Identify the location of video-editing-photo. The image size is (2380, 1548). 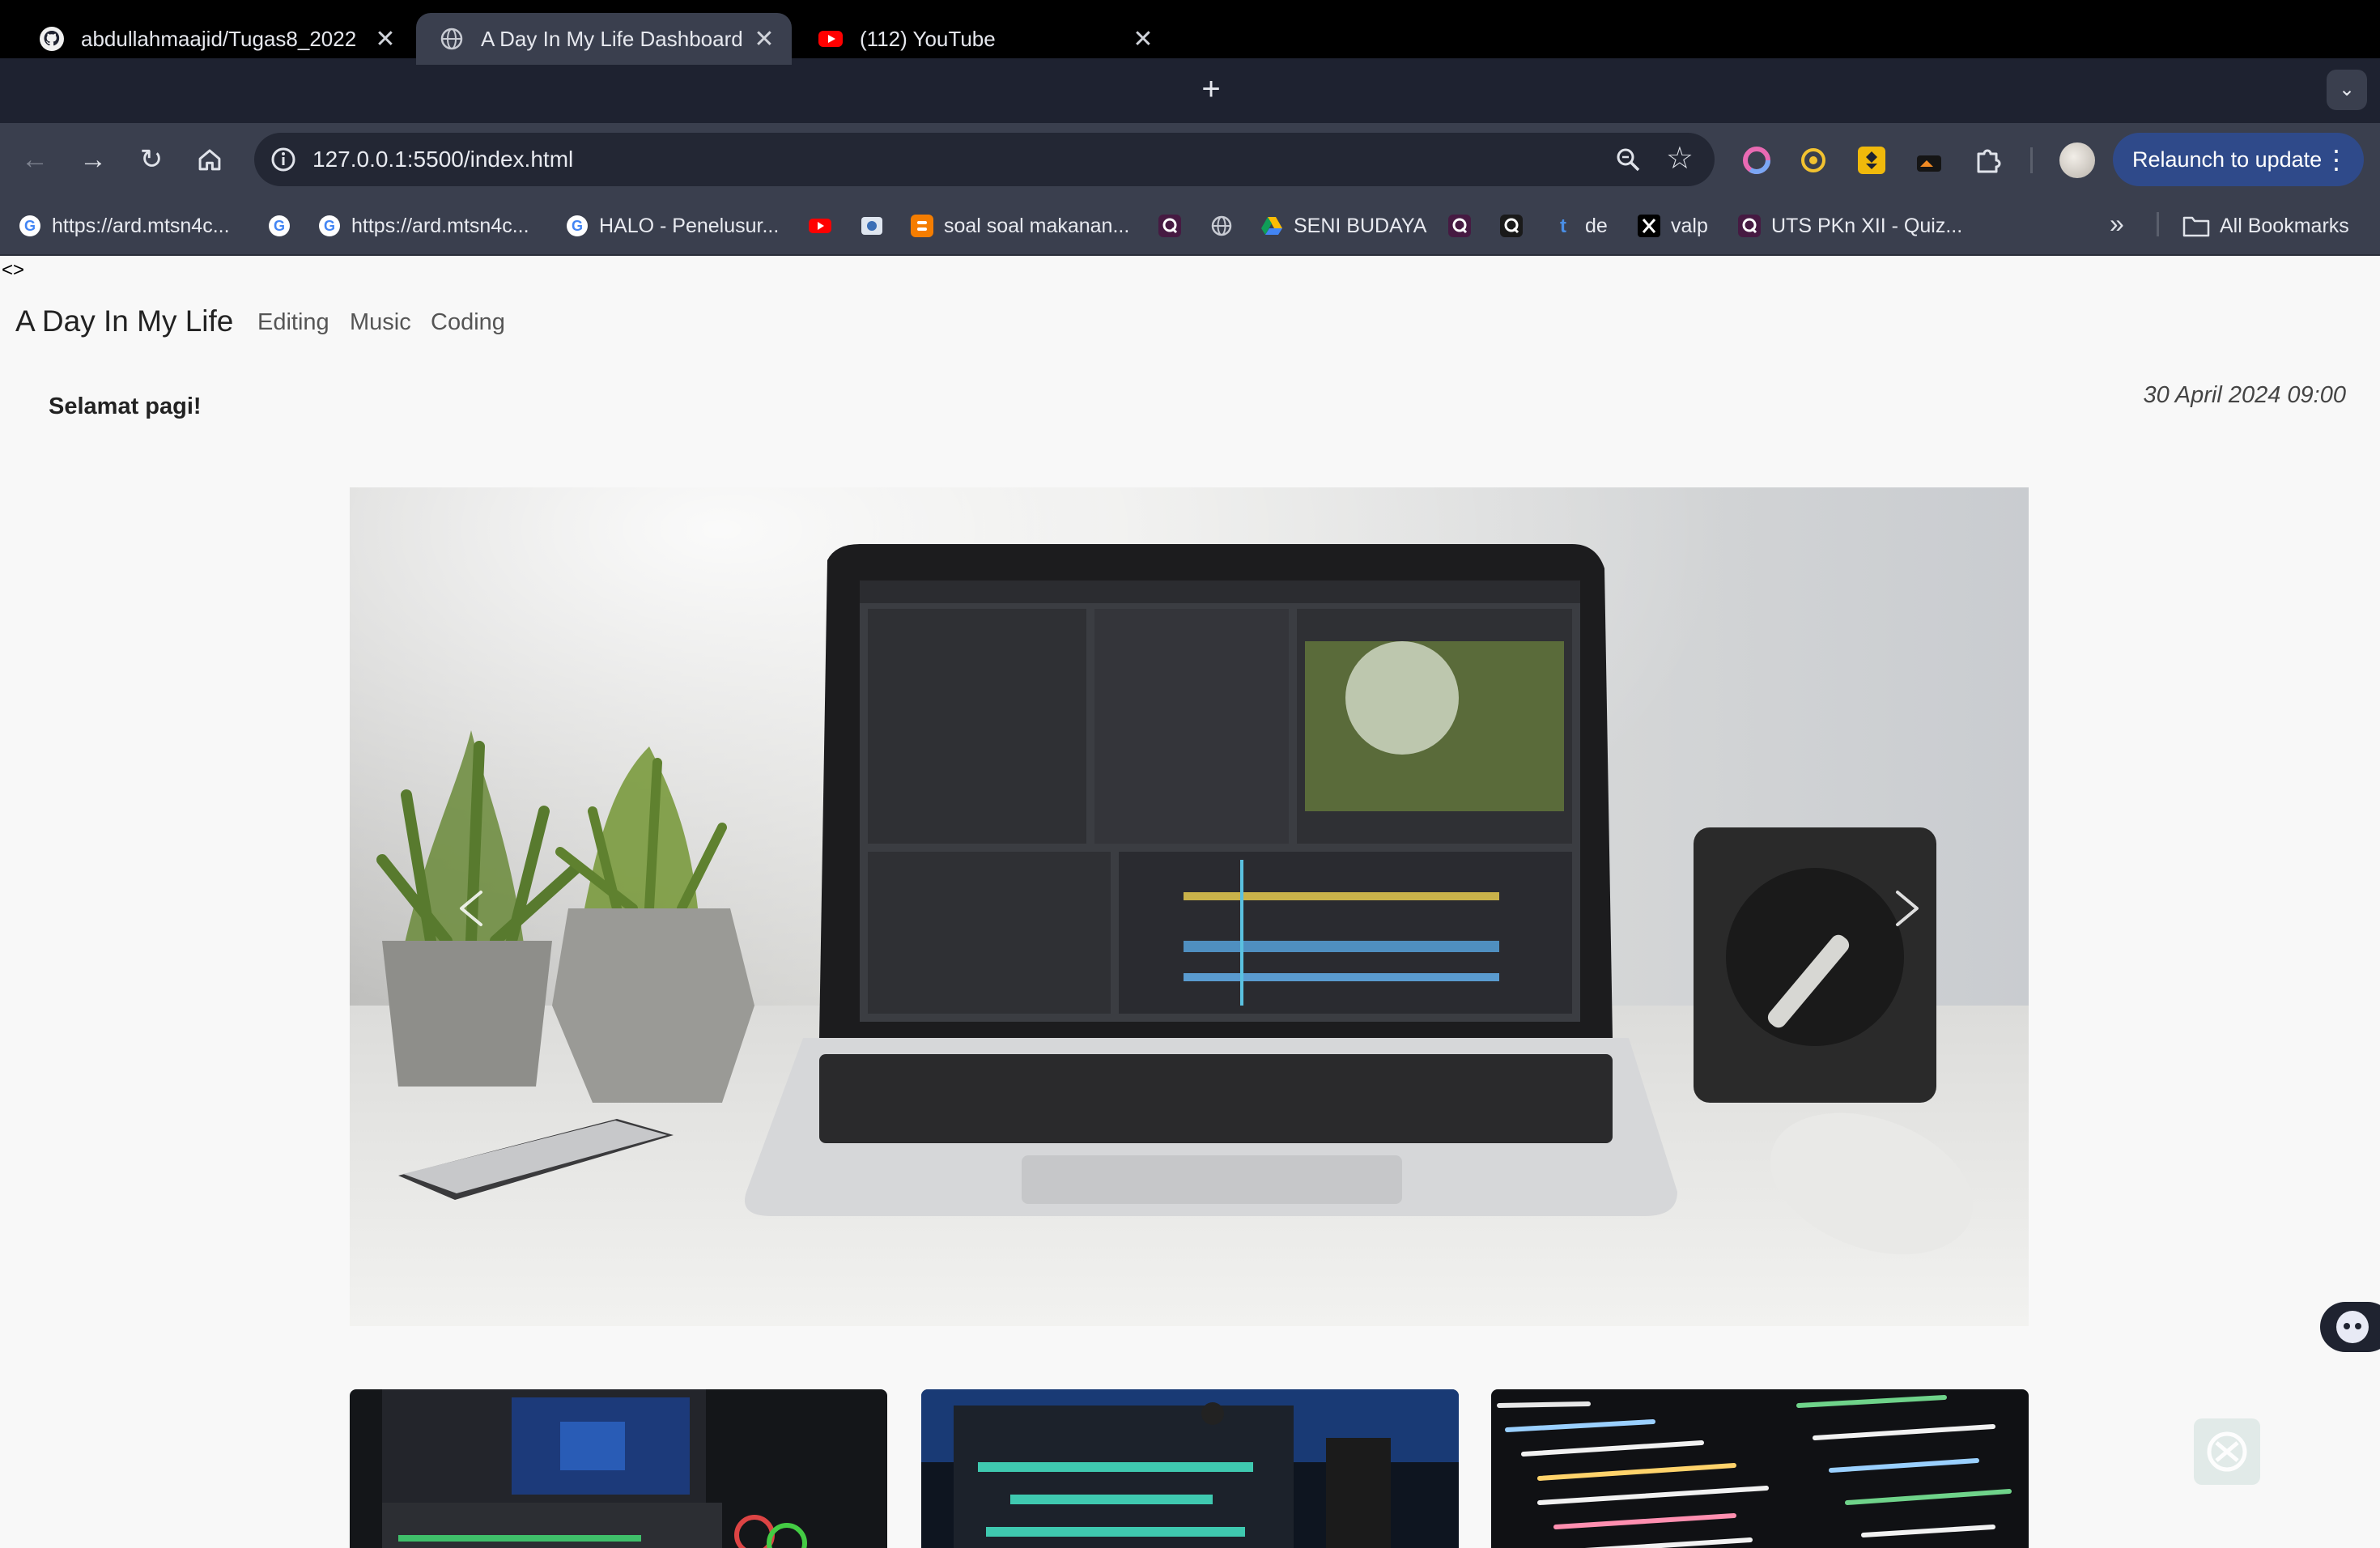
(619, 1468).